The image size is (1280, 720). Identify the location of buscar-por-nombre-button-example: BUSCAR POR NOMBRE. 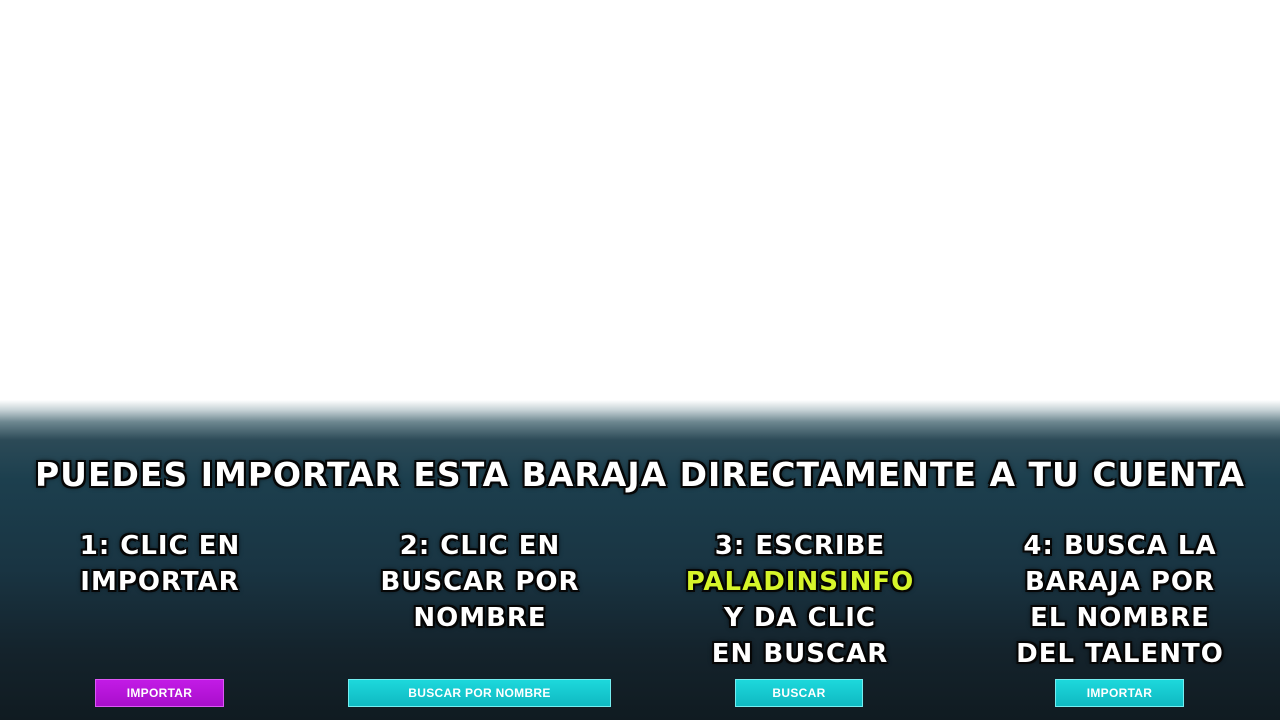
(479, 693).